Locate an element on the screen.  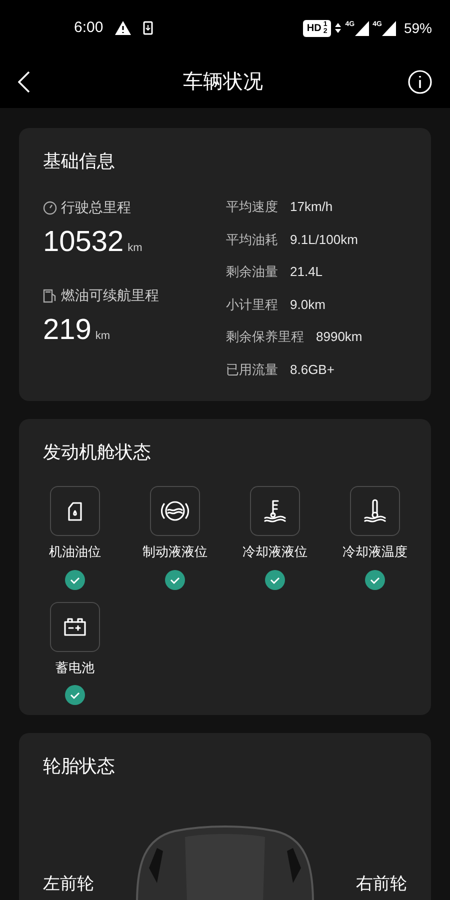
download-icon is located at coordinates (148, 28).